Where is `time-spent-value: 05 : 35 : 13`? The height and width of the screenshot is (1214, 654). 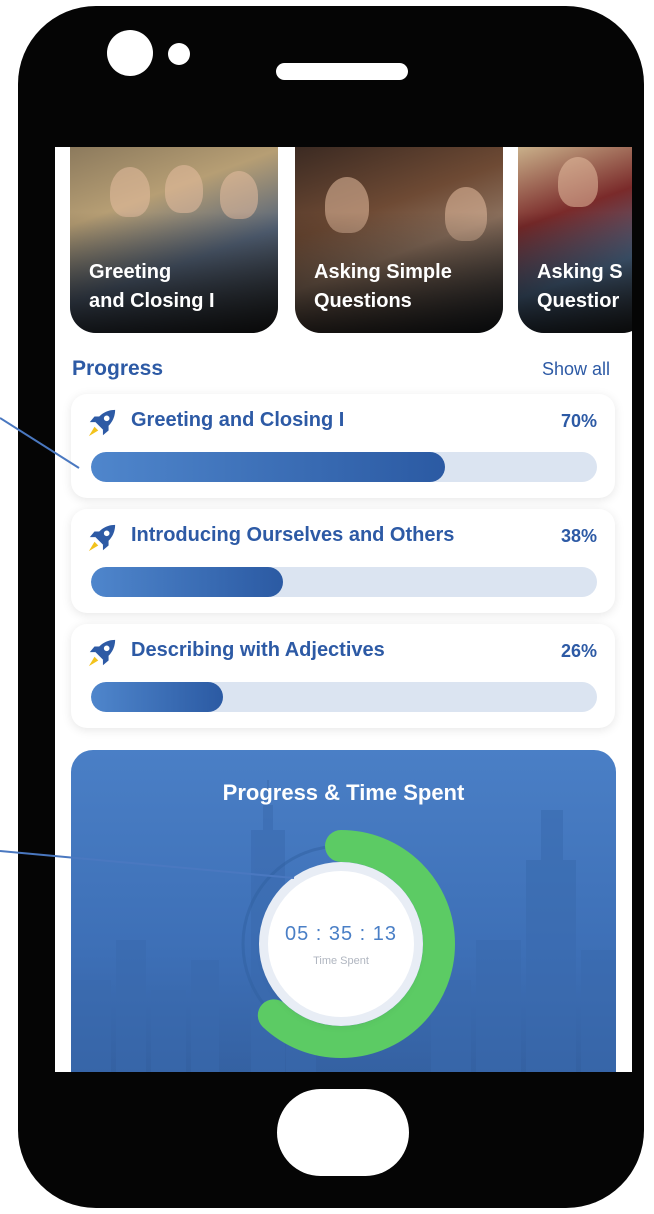 time-spent-value: 05 : 35 : 13 is located at coordinates (341, 934).